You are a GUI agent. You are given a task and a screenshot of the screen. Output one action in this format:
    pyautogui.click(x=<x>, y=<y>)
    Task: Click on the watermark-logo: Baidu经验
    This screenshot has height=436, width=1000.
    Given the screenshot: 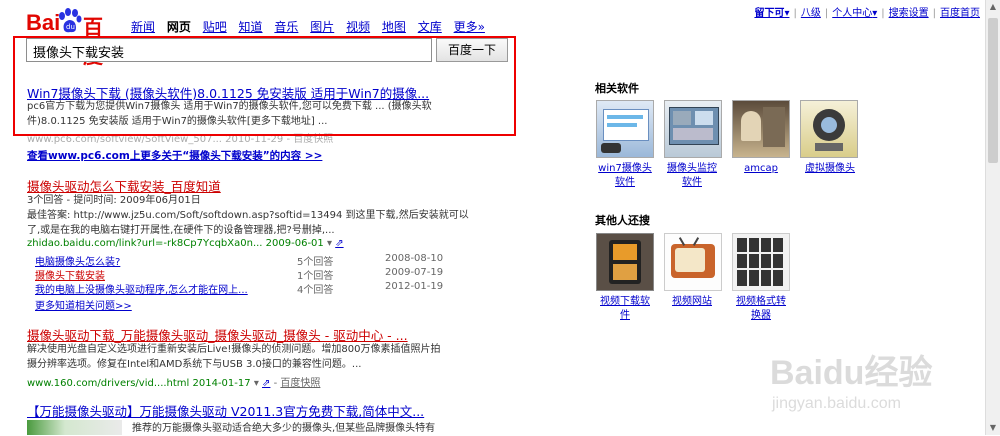 What is the action you would take?
    pyautogui.click(x=851, y=373)
    